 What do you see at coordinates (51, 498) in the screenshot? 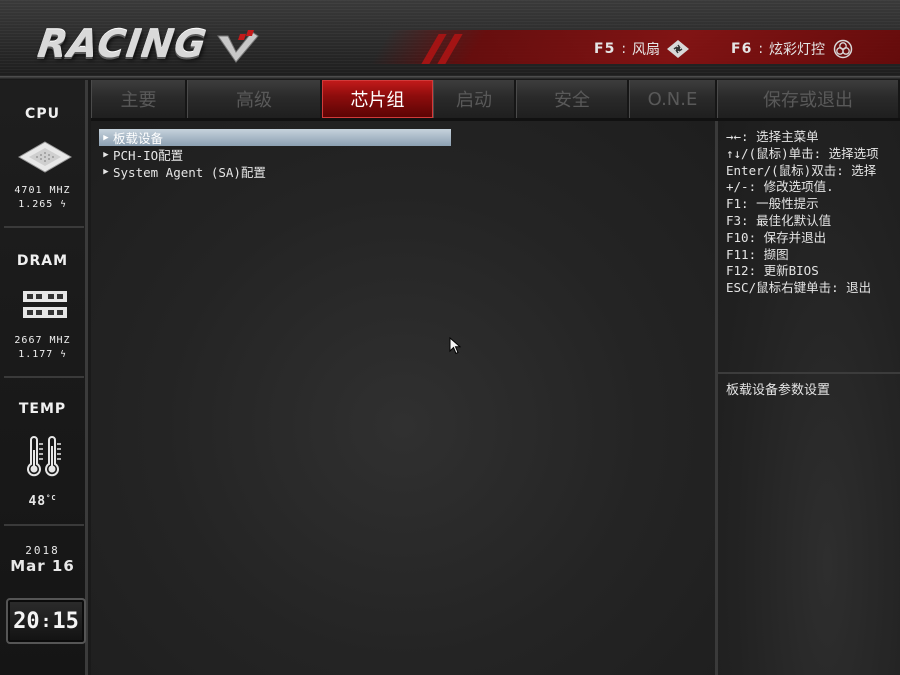
I see `temp-unit: °C` at bounding box center [51, 498].